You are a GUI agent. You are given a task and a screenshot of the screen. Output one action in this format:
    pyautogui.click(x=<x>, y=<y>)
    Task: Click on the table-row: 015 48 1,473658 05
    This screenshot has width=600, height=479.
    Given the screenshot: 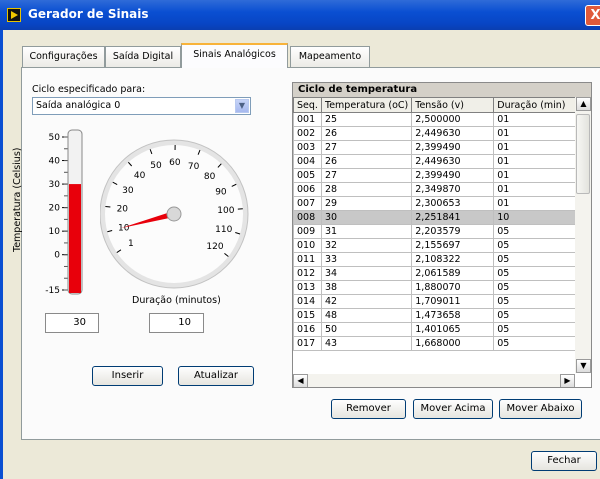 What is the action you would take?
    pyautogui.click(x=437, y=315)
    